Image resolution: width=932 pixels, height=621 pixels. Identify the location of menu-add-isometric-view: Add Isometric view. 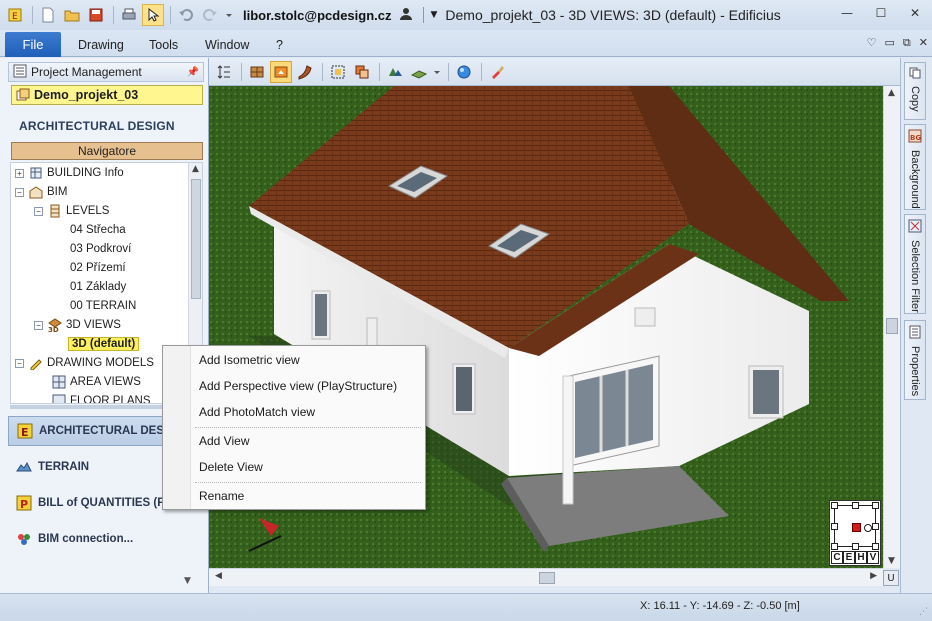
(249, 360).